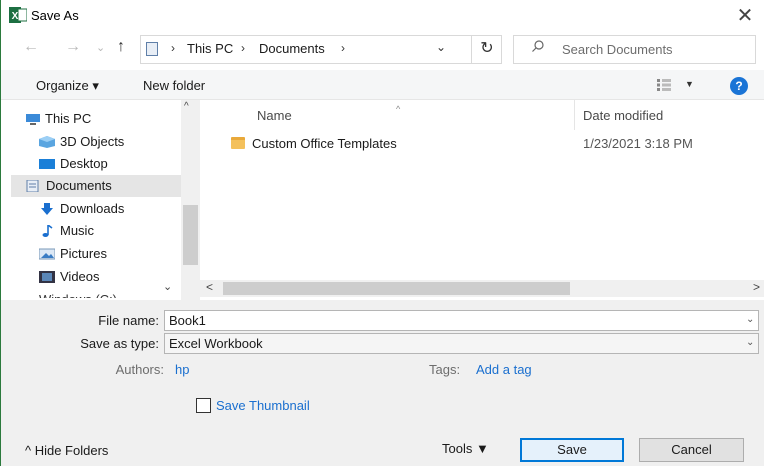 This screenshot has height=466, width=764. What do you see at coordinates (324, 143) in the screenshot?
I see `file-row-name: Custom Office Templates` at bounding box center [324, 143].